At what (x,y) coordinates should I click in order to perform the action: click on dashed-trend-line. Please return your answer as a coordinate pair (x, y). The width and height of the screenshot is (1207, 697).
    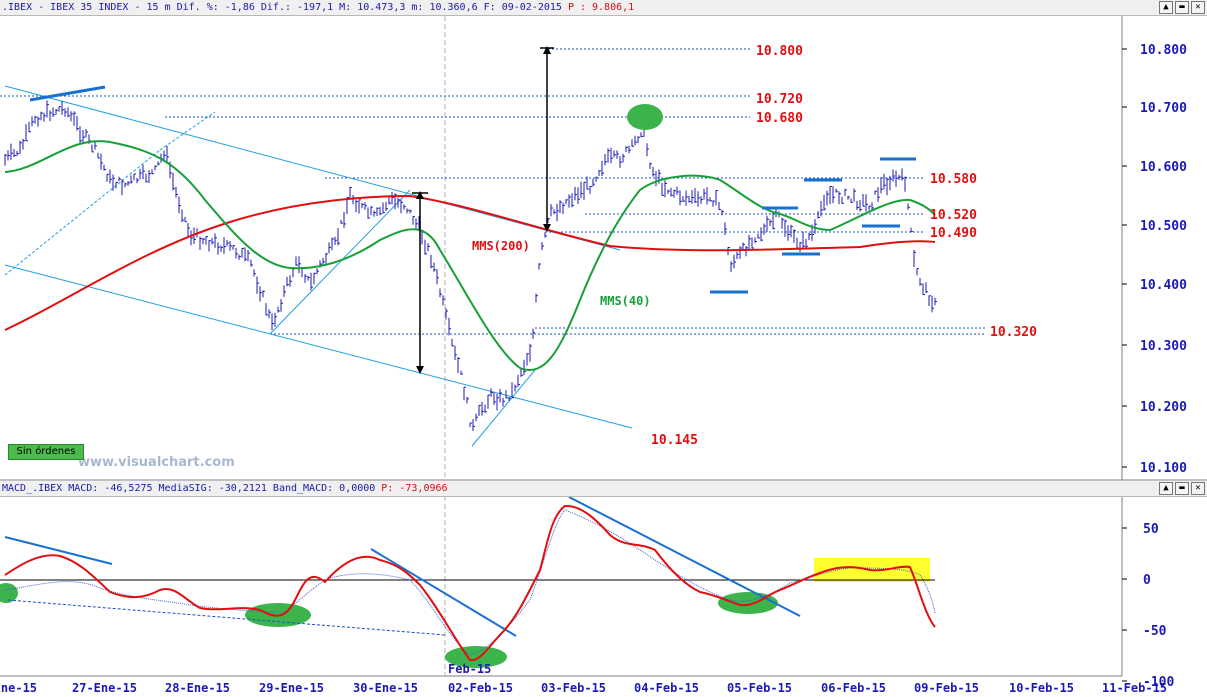
    Looking at the image, I should click on (82, 212).